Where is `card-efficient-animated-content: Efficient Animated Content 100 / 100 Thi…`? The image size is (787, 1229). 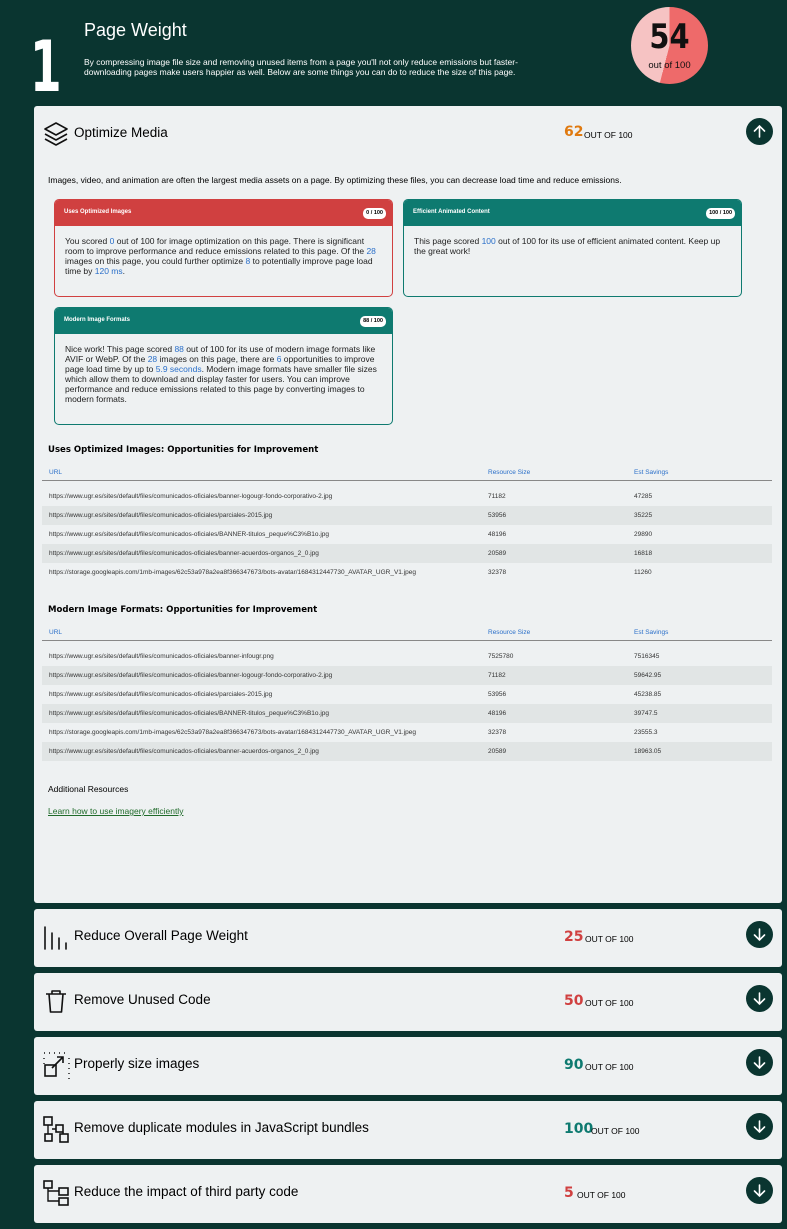 card-efficient-animated-content: Efficient Animated Content 100 / 100 Thi… is located at coordinates (572, 248).